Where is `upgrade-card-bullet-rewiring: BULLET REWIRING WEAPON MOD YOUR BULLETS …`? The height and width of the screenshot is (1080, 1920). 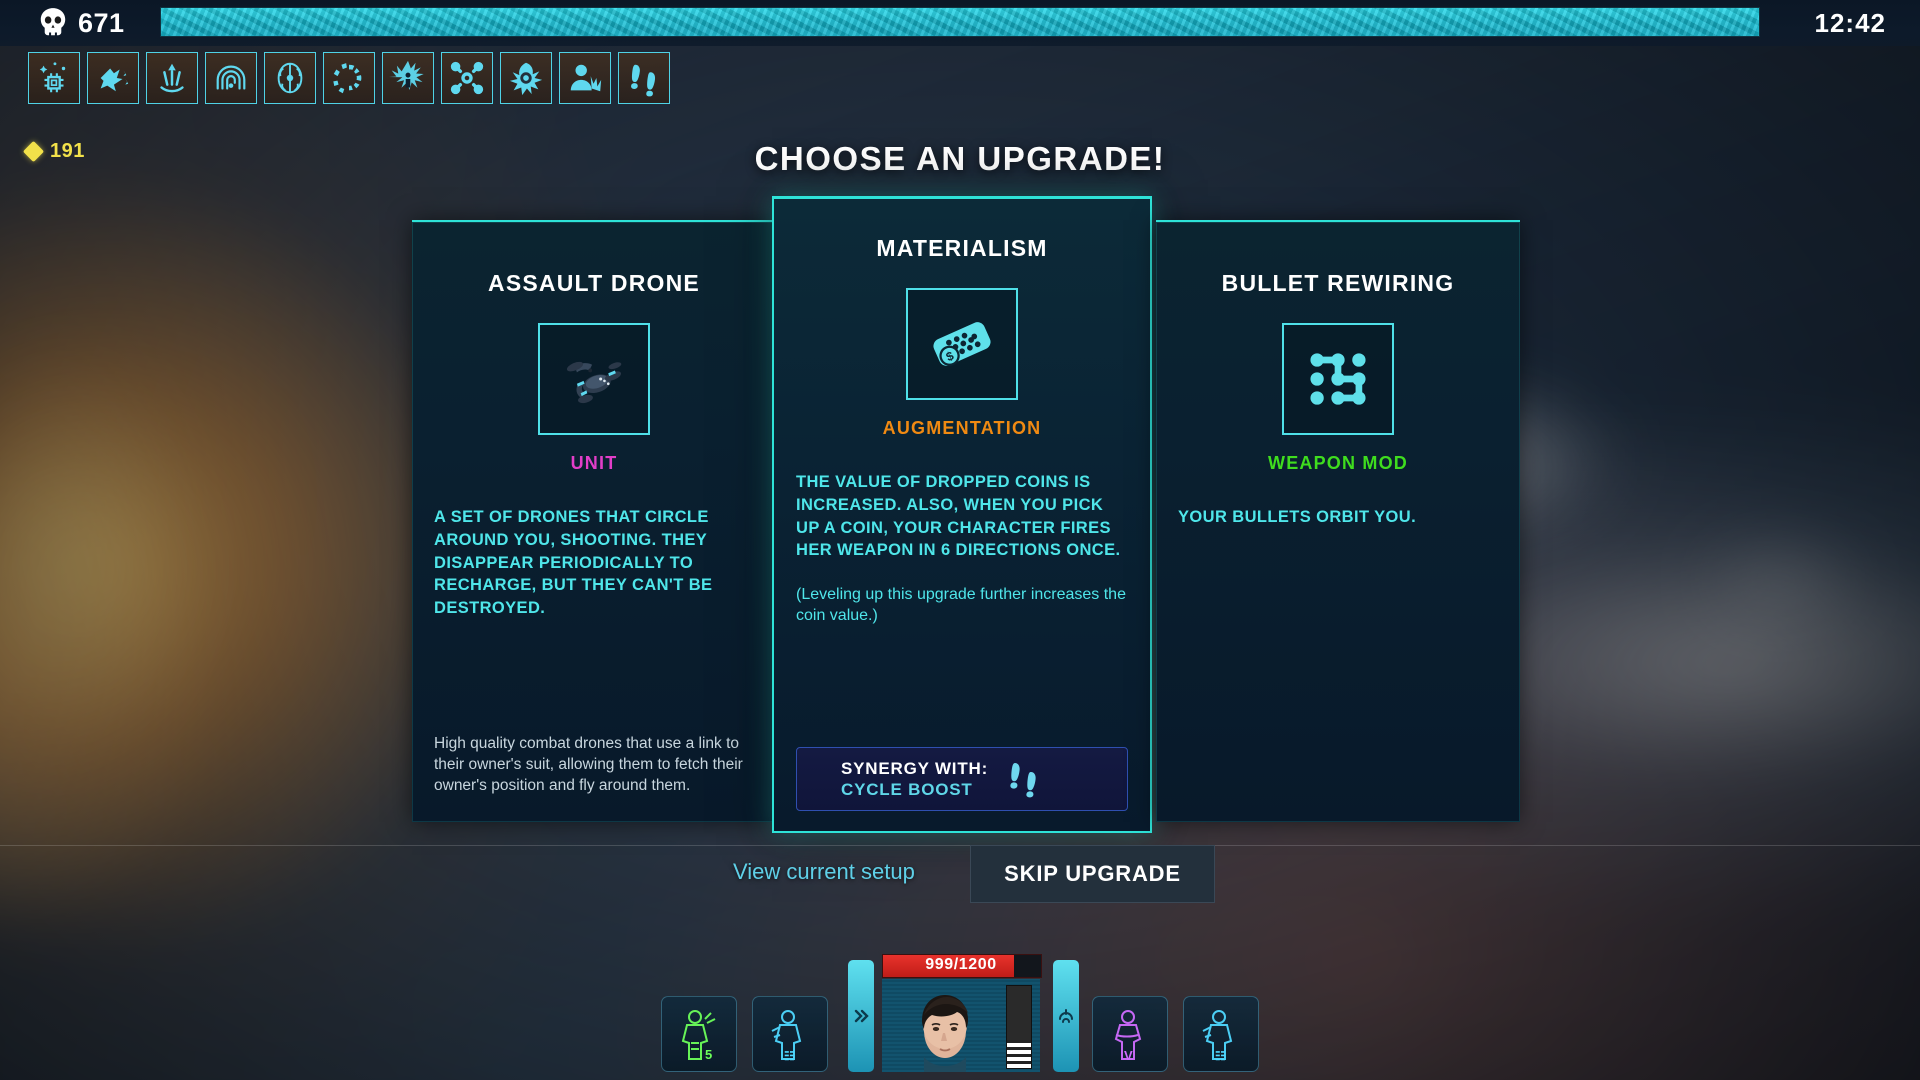 upgrade-card-bullet-rewiring: BULLET REWIRING WEAPON MOD YOUR BULLETS … is located at coordinates (1338, 521).